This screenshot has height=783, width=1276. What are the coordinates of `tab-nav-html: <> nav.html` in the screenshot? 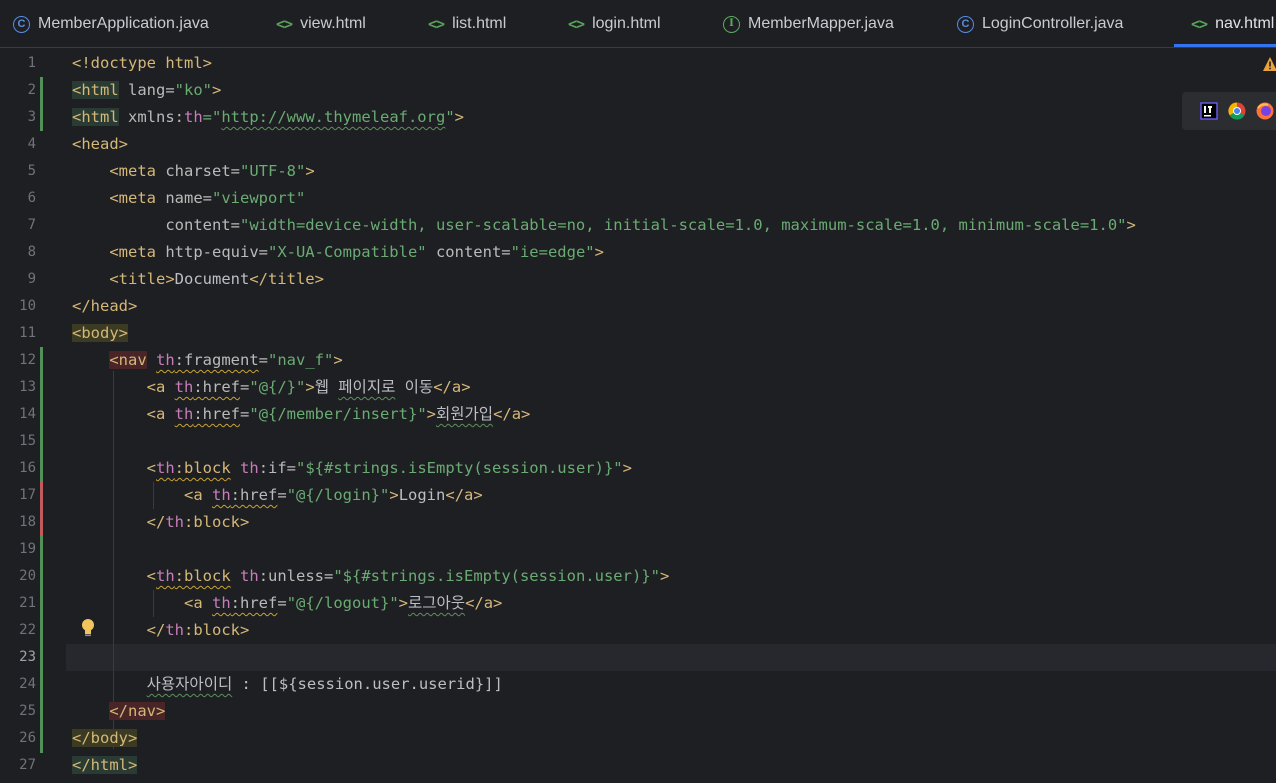 It's located at (1233, 23).